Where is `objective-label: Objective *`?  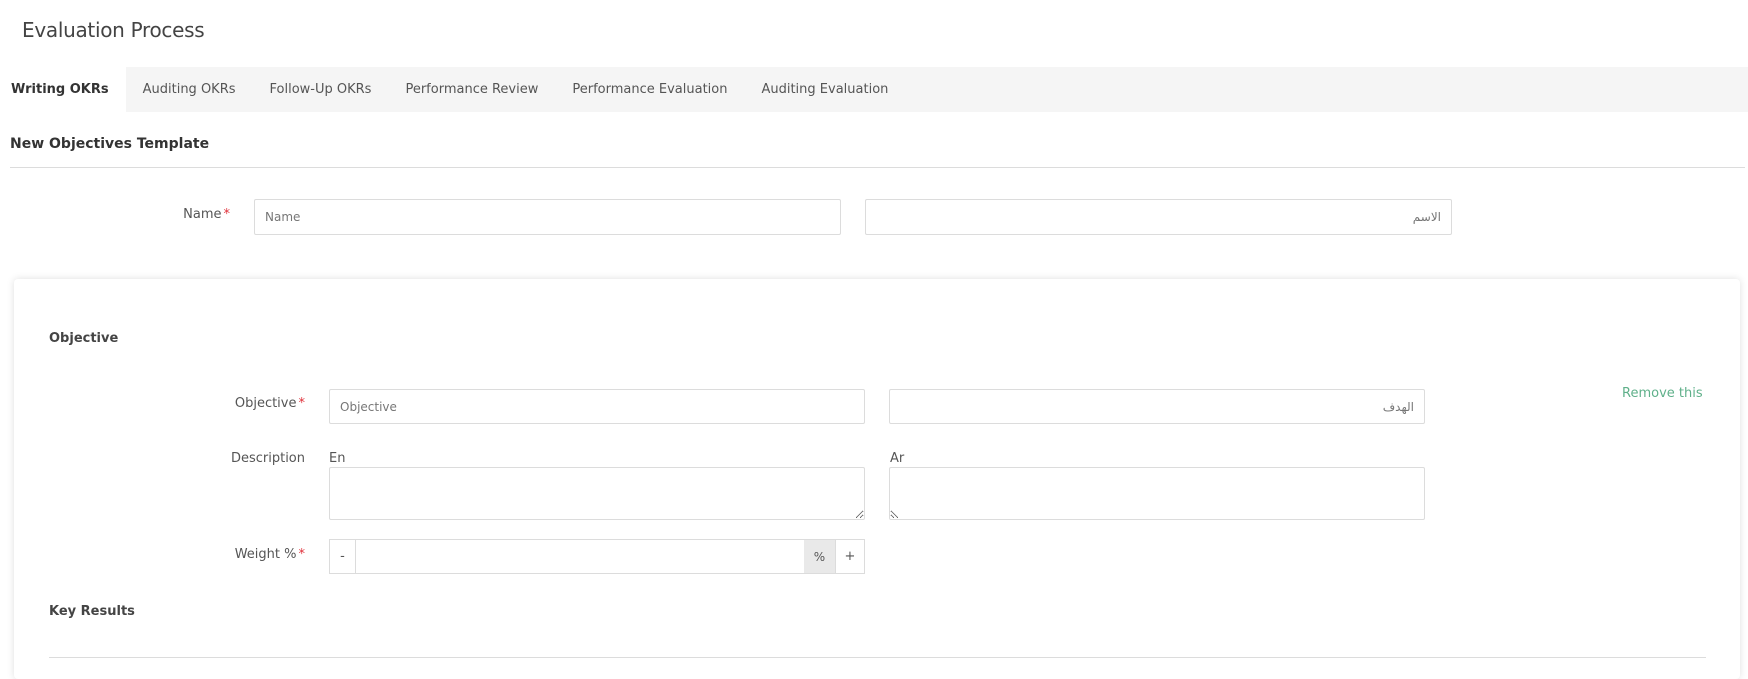 objective-label: Objective * is located at coordinates (255, 403).